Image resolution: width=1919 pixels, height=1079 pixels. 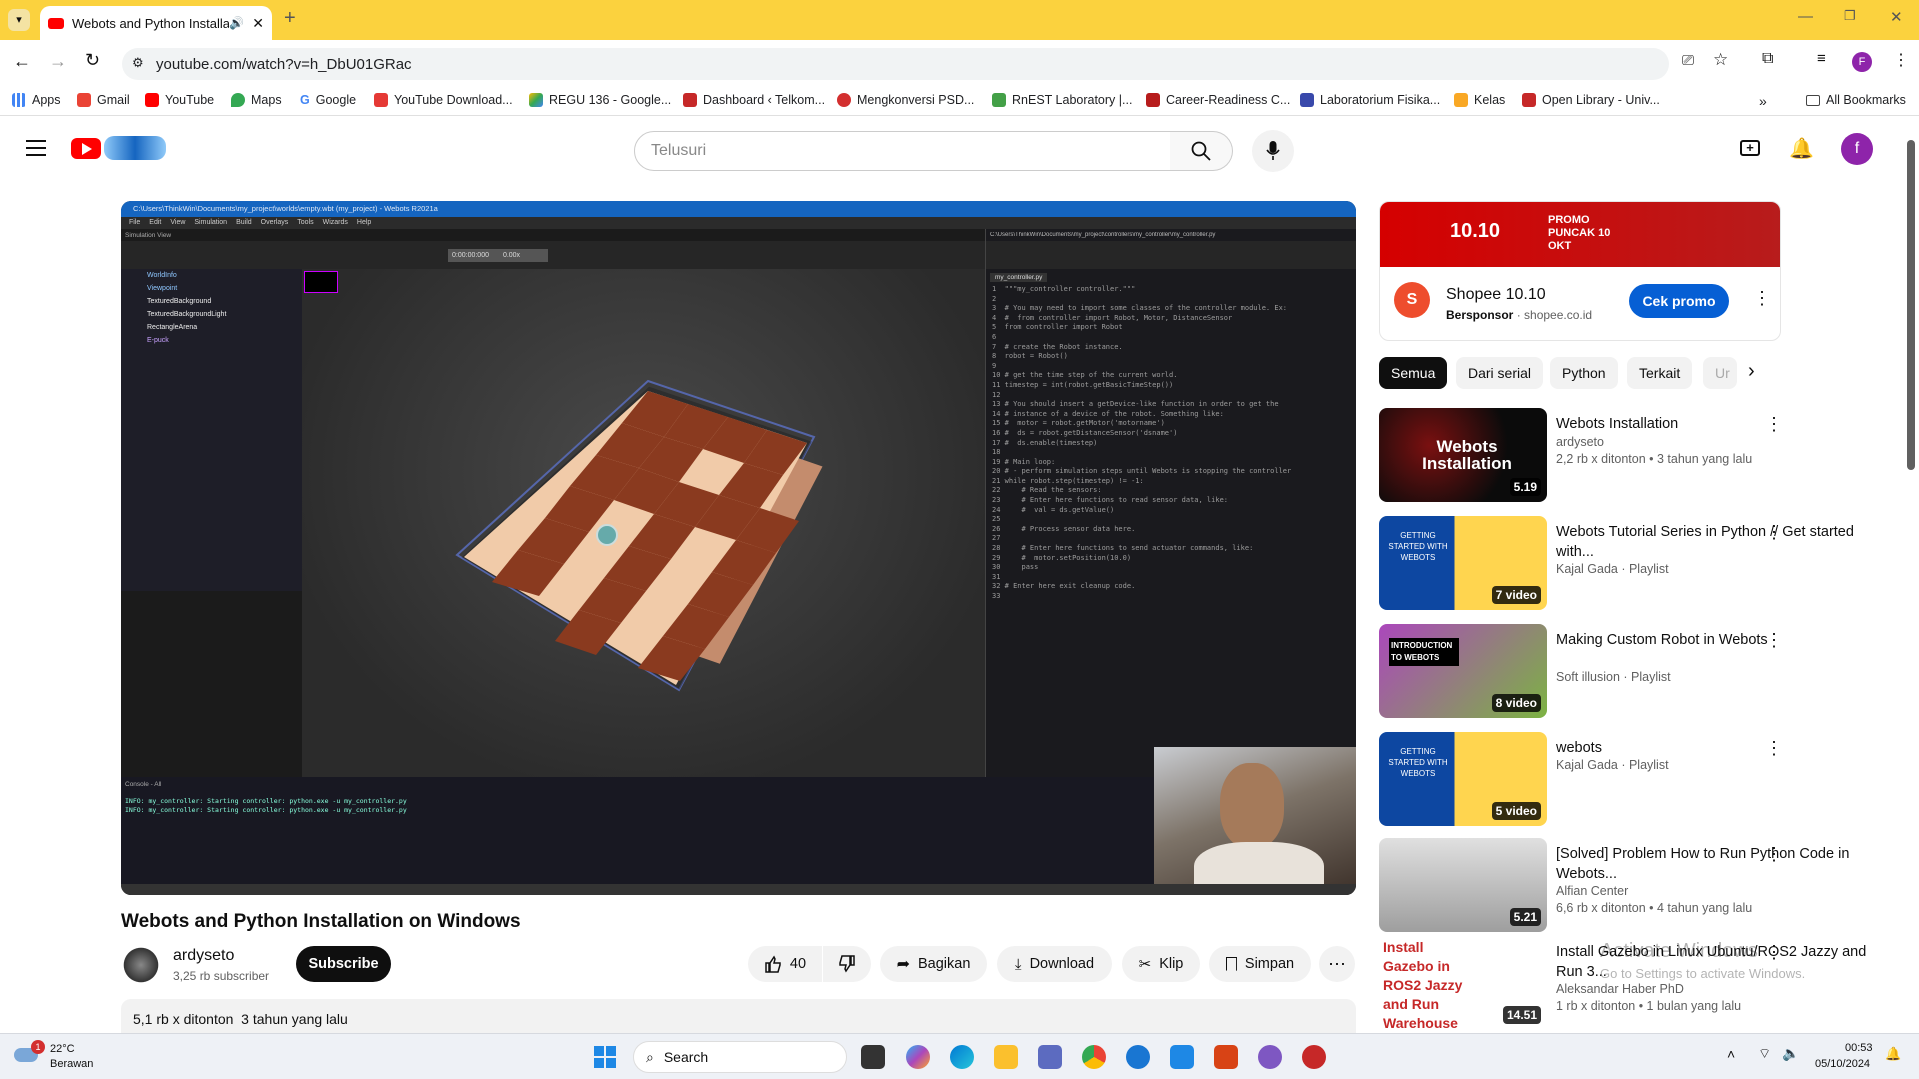 What do you see at coordinates (1463, 671) in the screenshot?
I see `playlist-thumbnail: INTRODUCTION TO WEBOTS 8 video` at bounding box center [1463, 671].